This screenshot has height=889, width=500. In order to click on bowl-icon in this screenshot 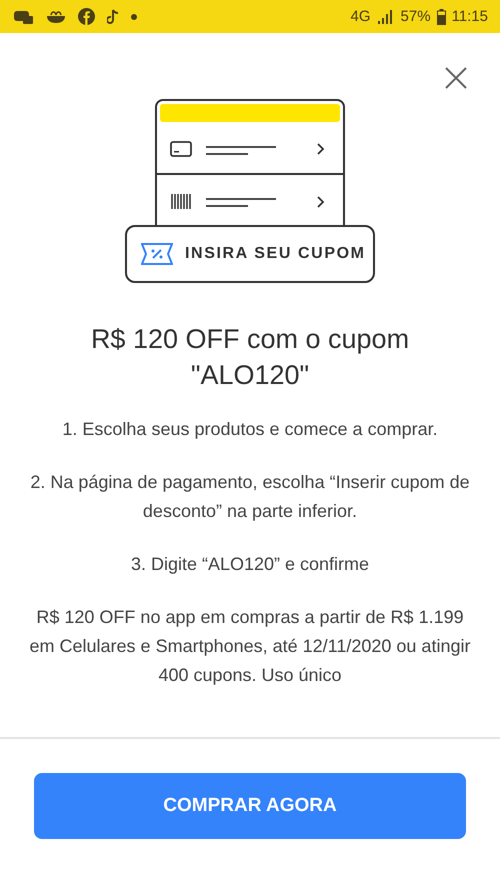, I will do `click(56, 17)`.